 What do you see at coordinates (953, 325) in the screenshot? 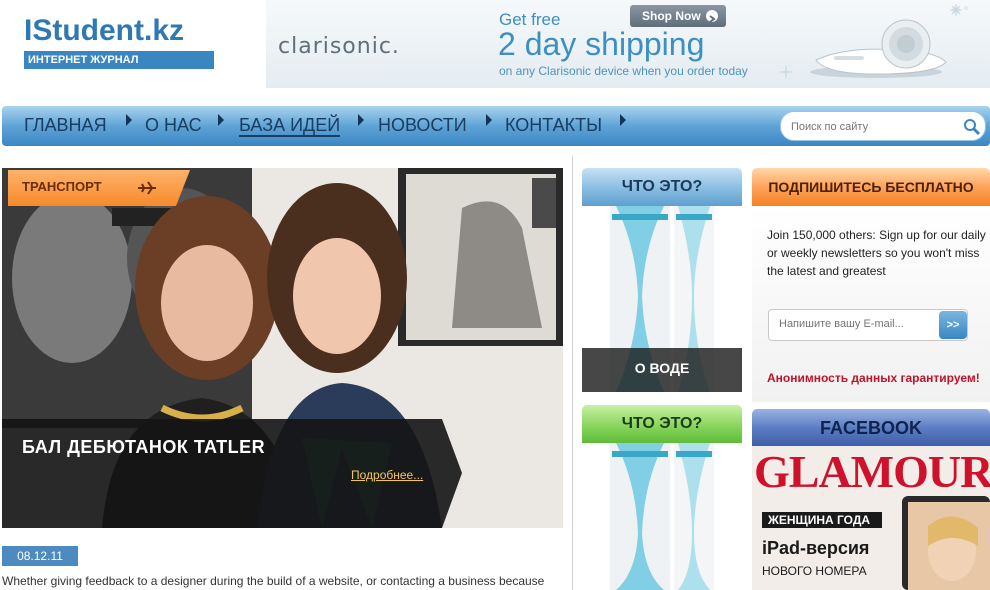
I see `subscribe-submit-button: >>` at bounding box center [953, 325].